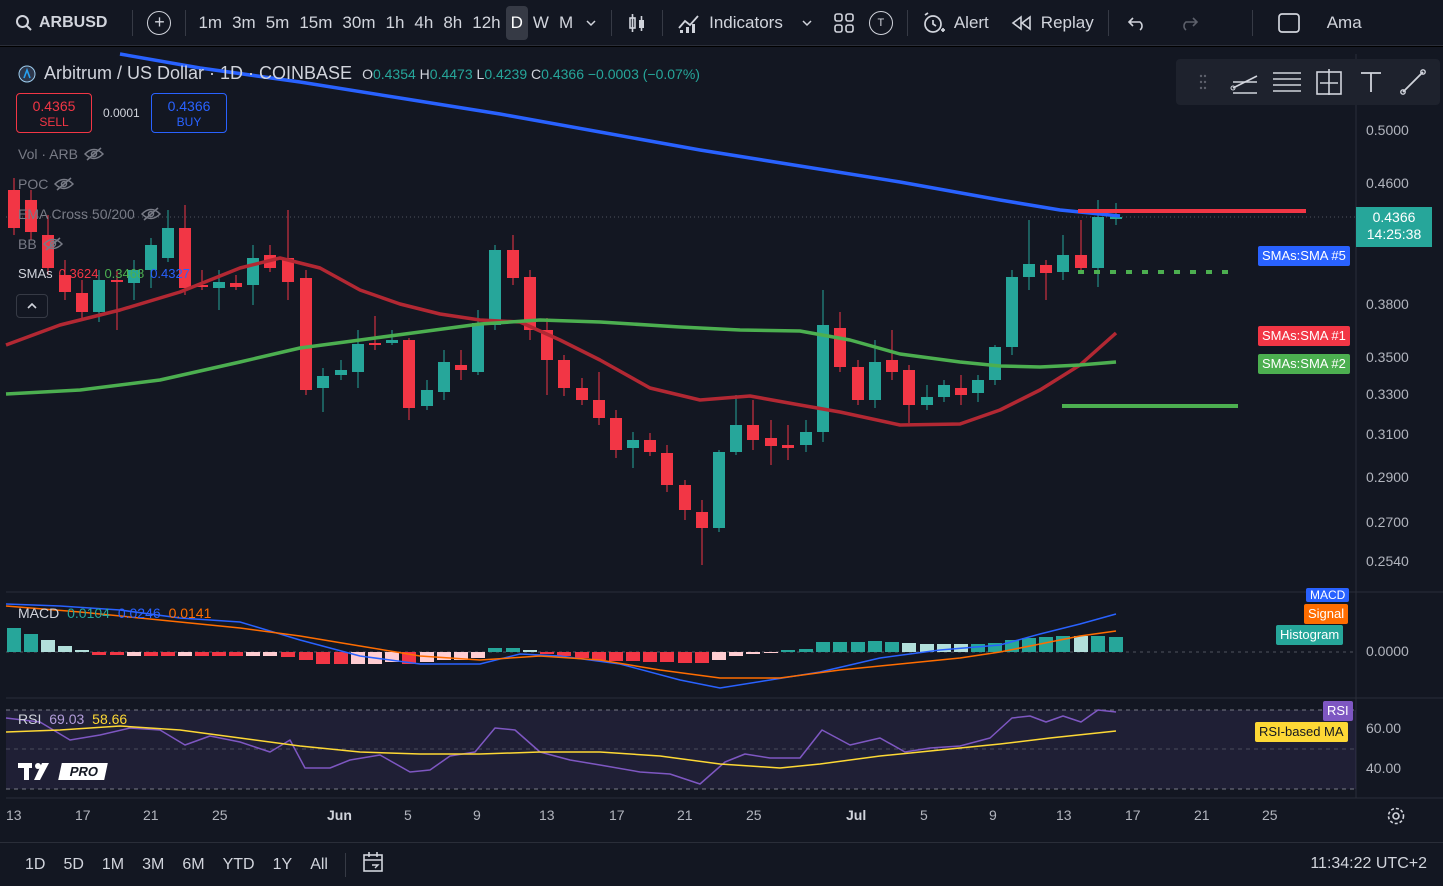 The width and height of the screenshot is (1443, 886). What do you see at coordinates (1396, 818) in the screenshot?
I see `settings-button` at bounding box center [1396, 818].